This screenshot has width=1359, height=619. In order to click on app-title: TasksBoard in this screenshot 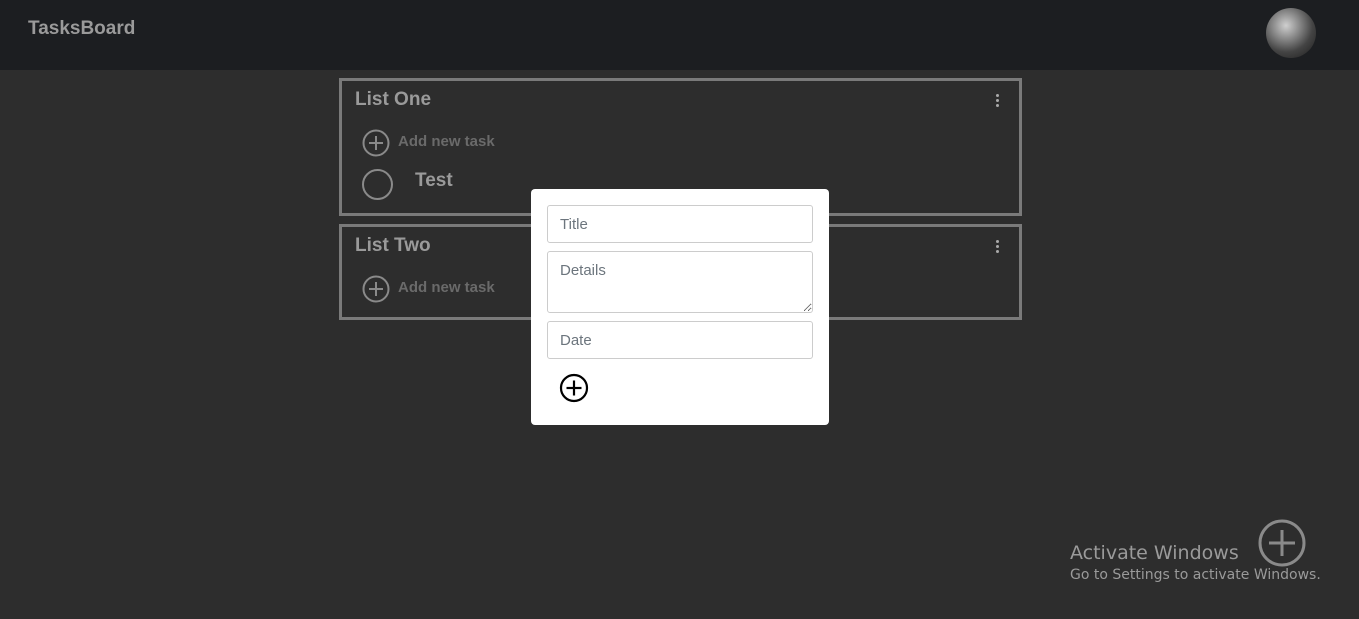, I will do `click(81, 29)`.